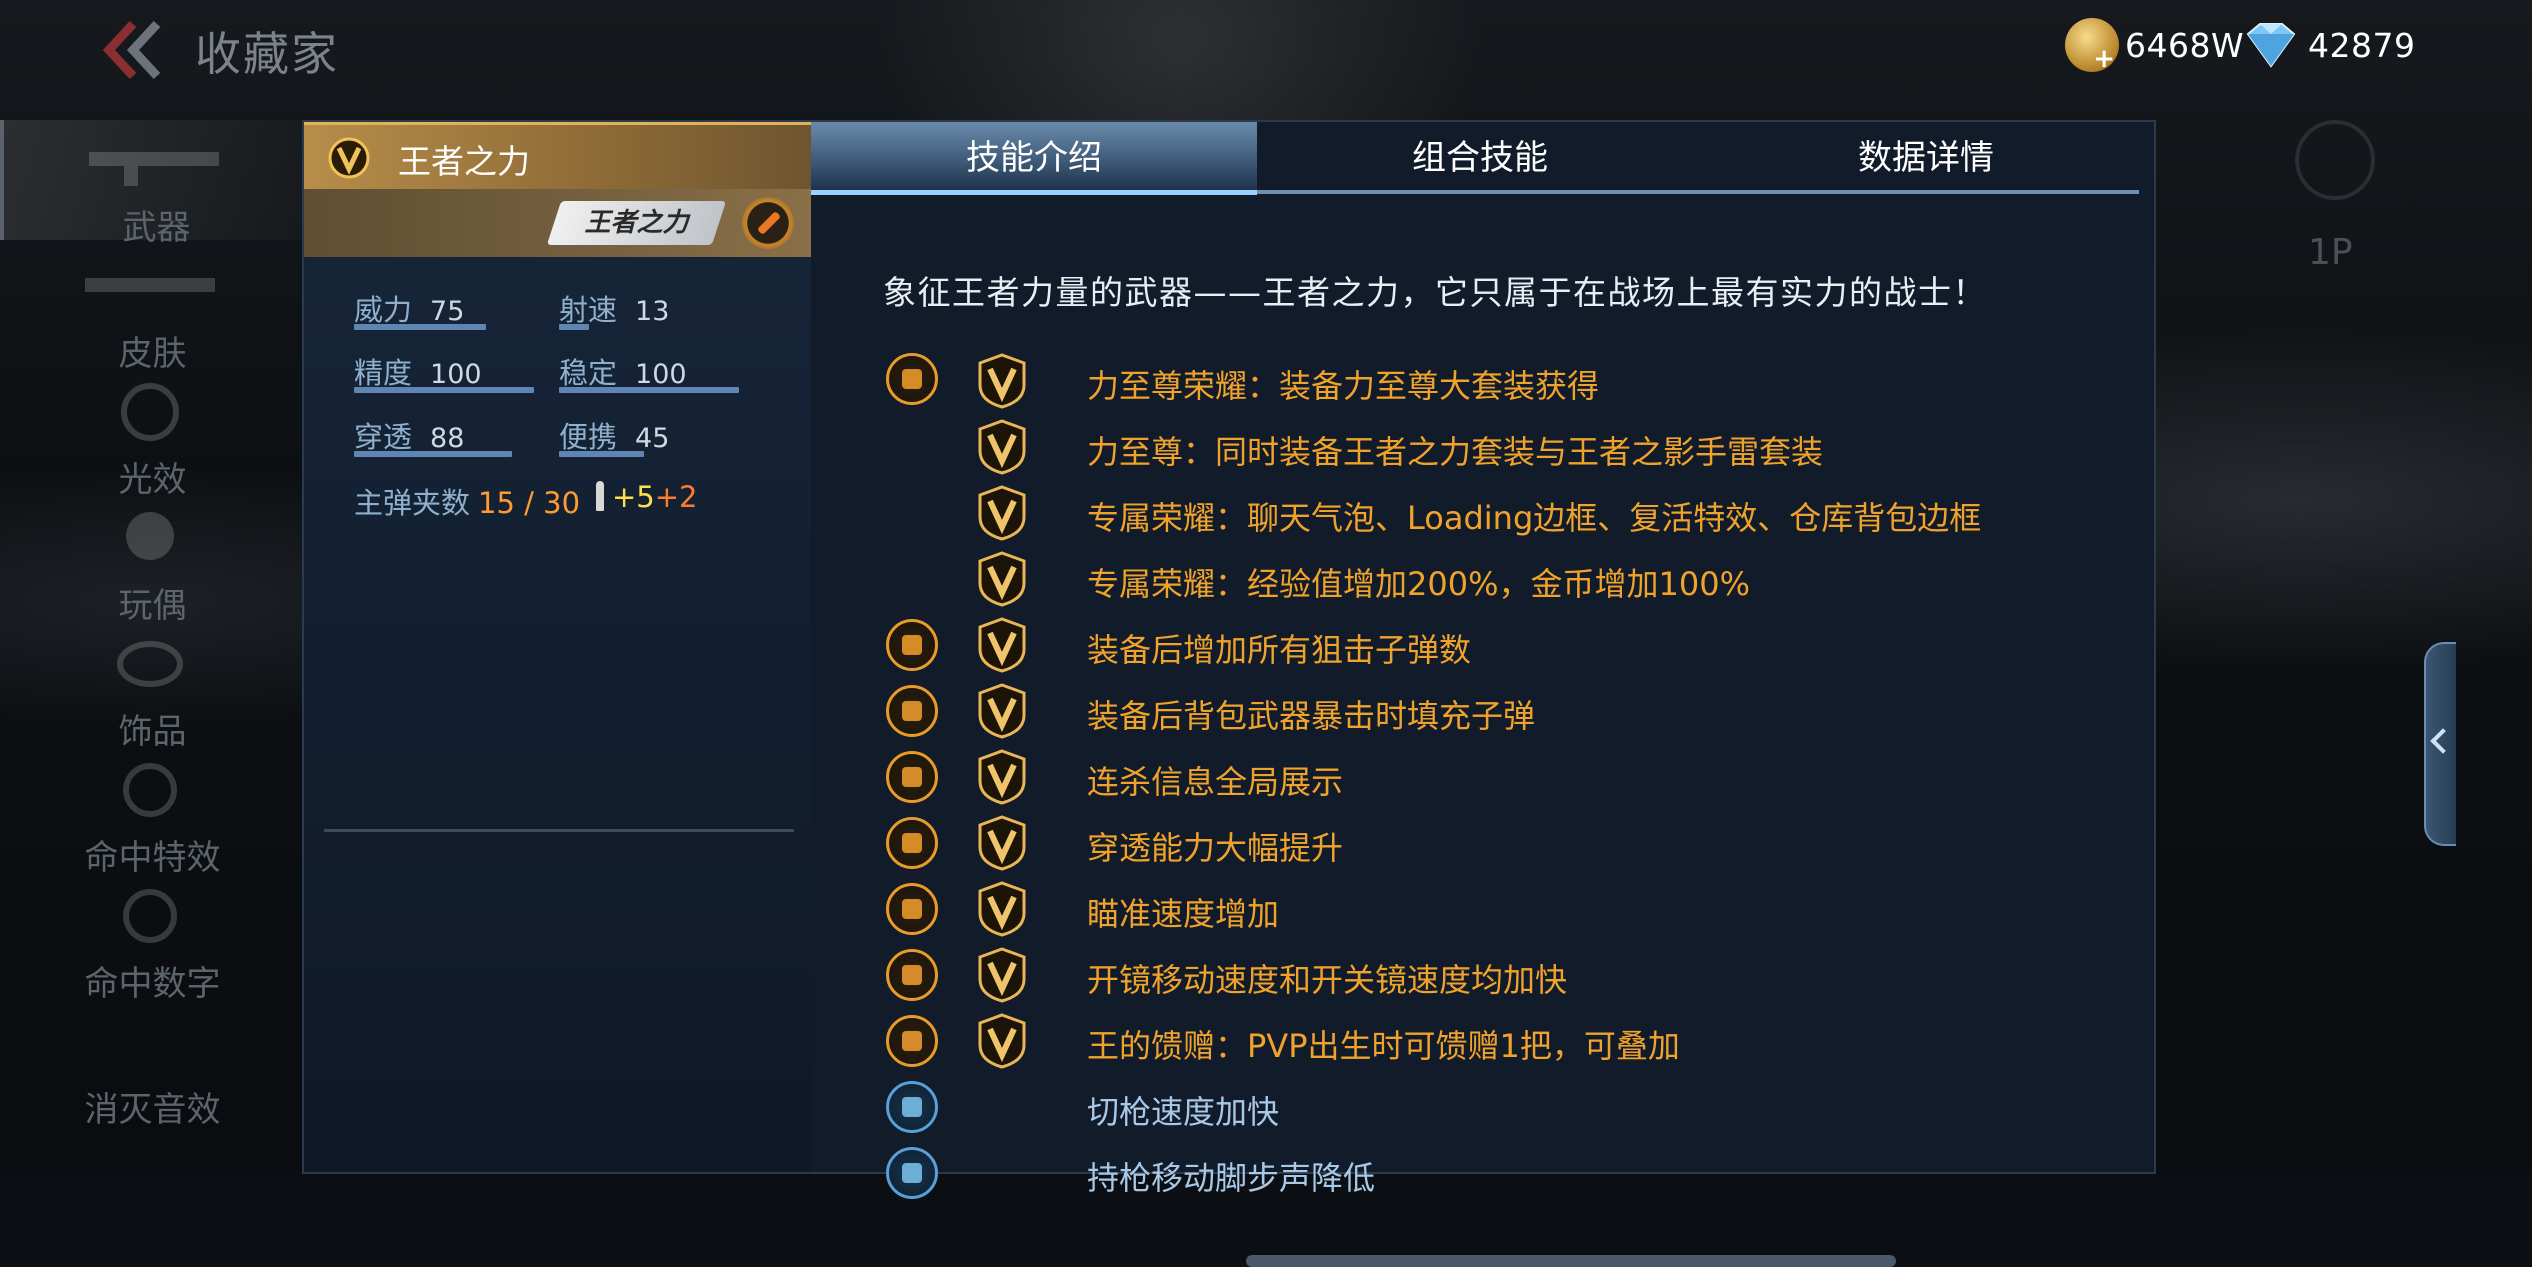 Image resolution: width=2532 pixels, height=1267 pixels. I want to click on skill-row: 切枪速度加快, so click(1229, 1111).